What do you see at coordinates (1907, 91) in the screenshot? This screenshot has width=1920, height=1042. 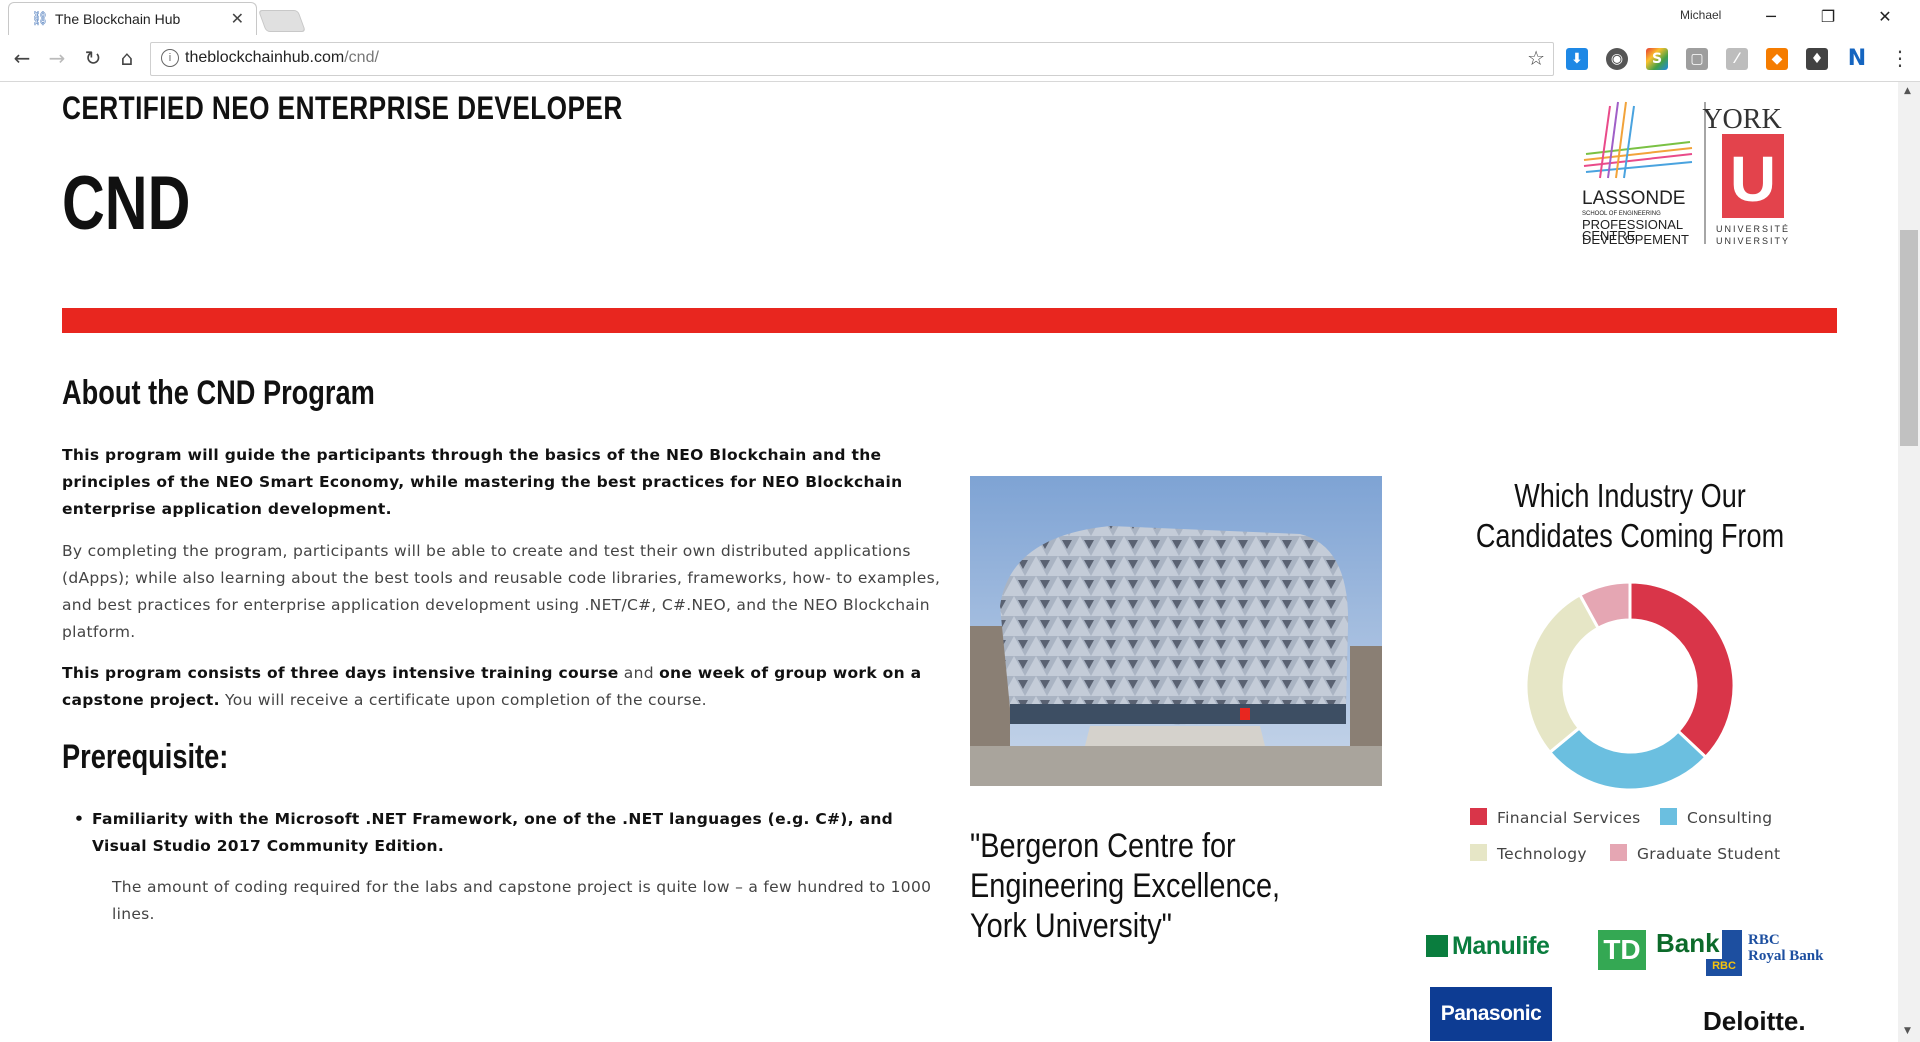 I see `scroll-up-icon: ▲` at bounding box center [1907, 91].